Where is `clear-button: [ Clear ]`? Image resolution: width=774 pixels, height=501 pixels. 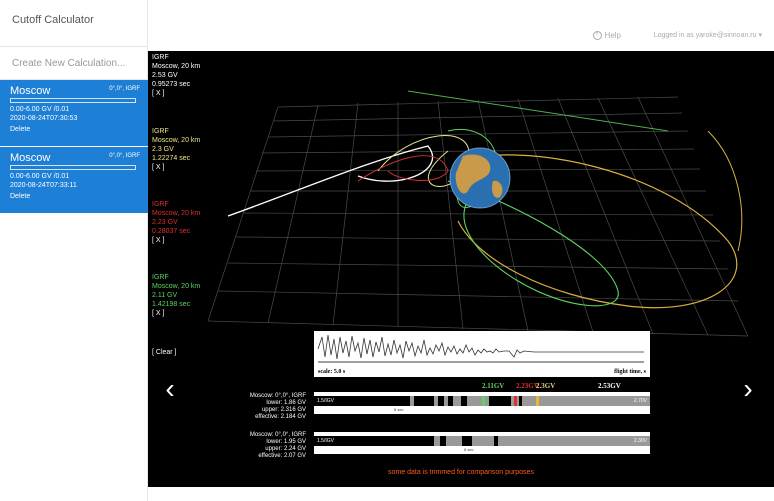 clear-button: [ Clear ] is located at coordinates (164, 352).